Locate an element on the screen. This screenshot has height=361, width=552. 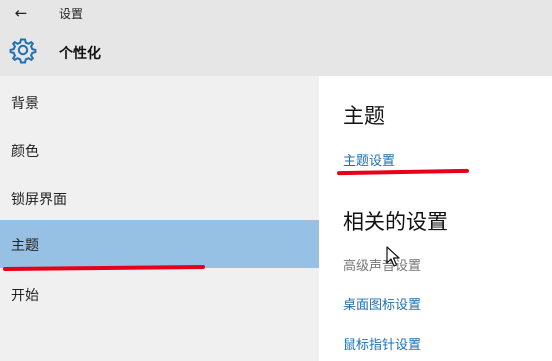
page-title: 个性化 is located at coordinates (80, 54).